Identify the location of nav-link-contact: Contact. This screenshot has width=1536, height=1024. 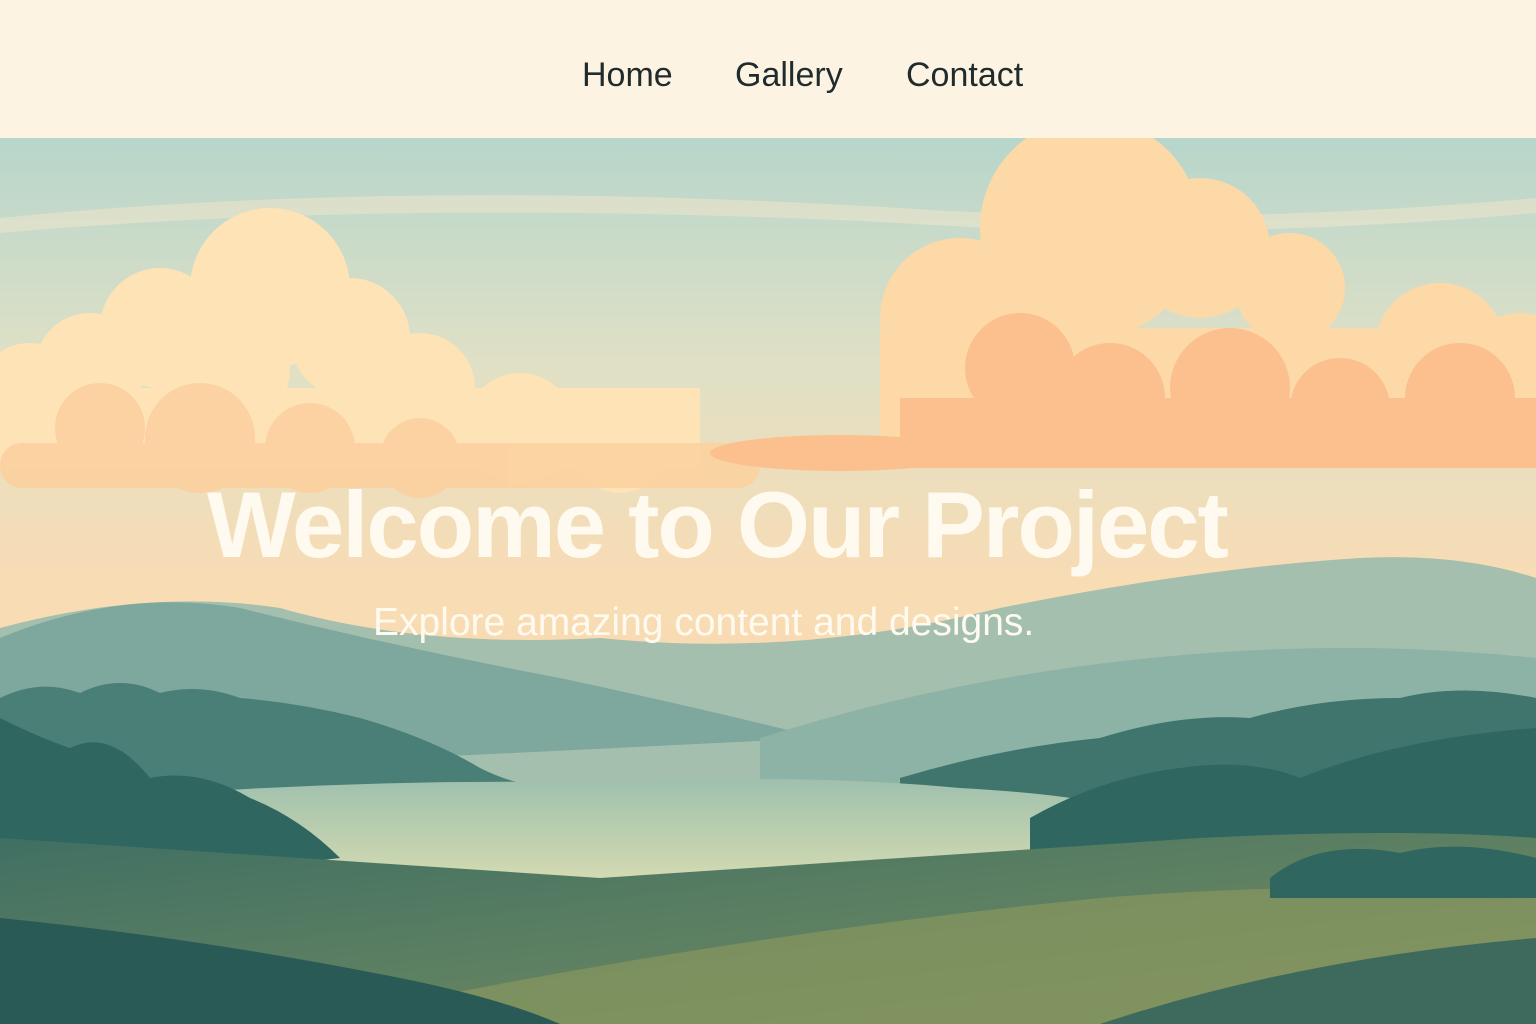
(964, 75).